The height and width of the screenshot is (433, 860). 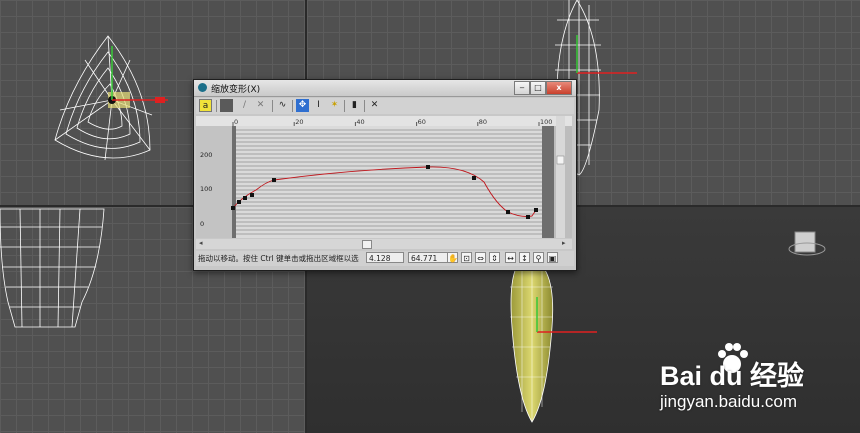 I want to click on scale-control-point-icon: I, so click(x=318, y=105).